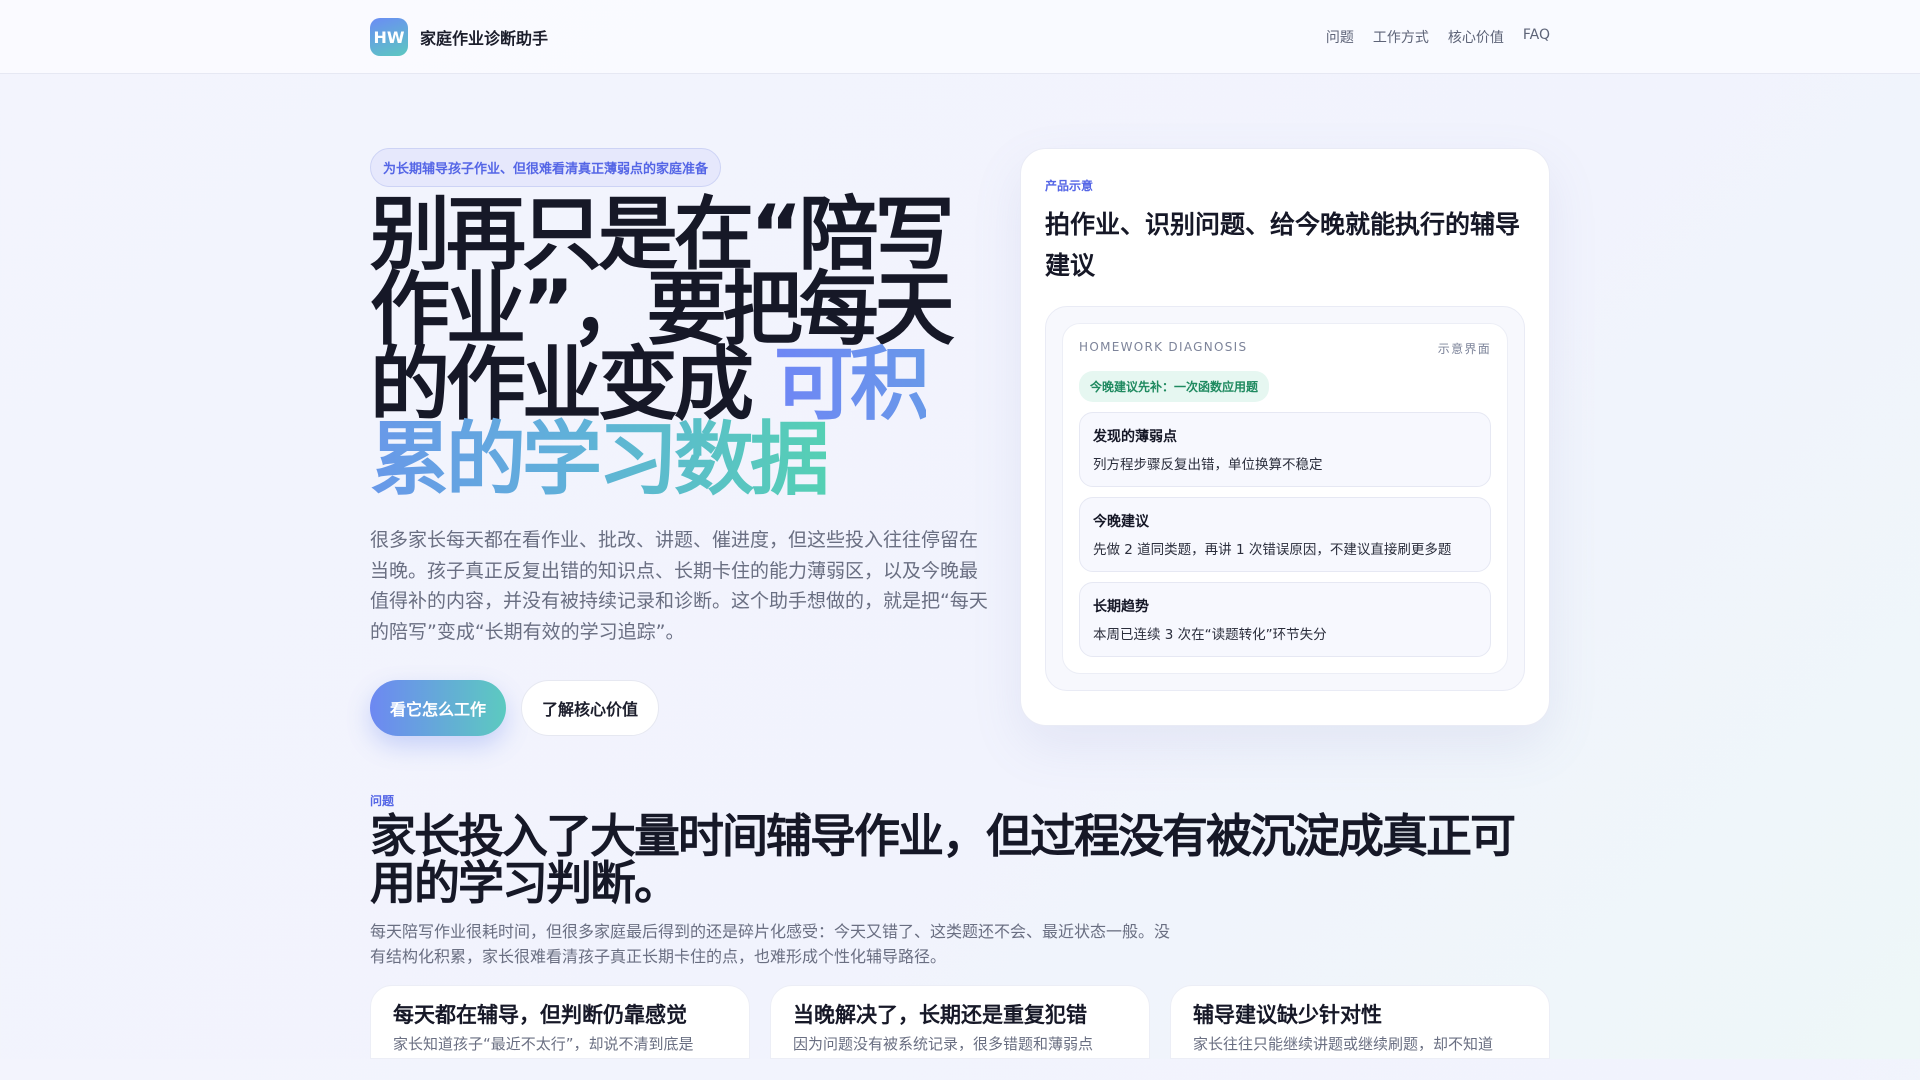 The width and height of the screenshot is (1920, 1080). Describe the element at coordinates (1285, 534) in the screenshot. I see `diagnosis-item: 今晚建议先做 2 道同类题，再讲 1 次错误原因，不建议直接刷更多题` at that location.